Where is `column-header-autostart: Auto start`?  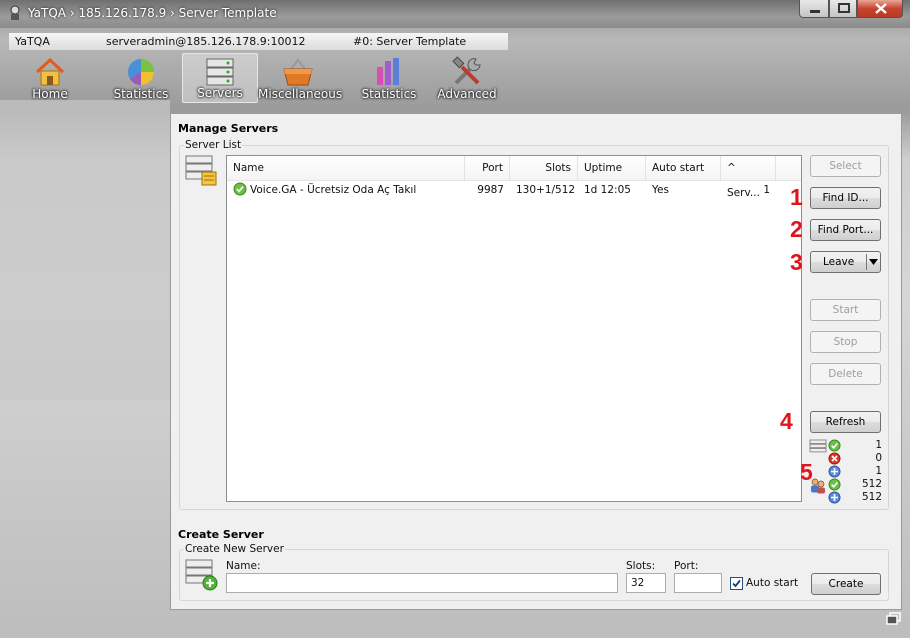 column-header-autostart: Auto start is located at coordinates (683, 168).